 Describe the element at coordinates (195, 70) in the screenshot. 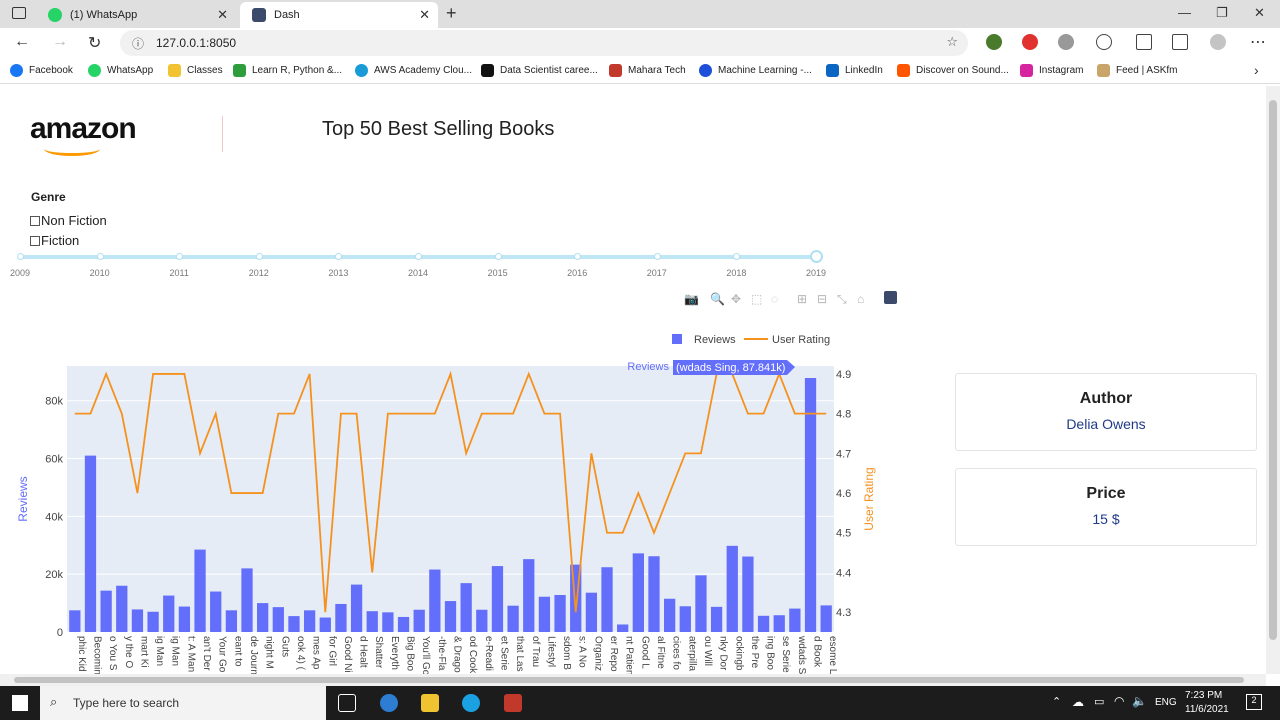

I see `bookmark-classes: Classes` at that location.